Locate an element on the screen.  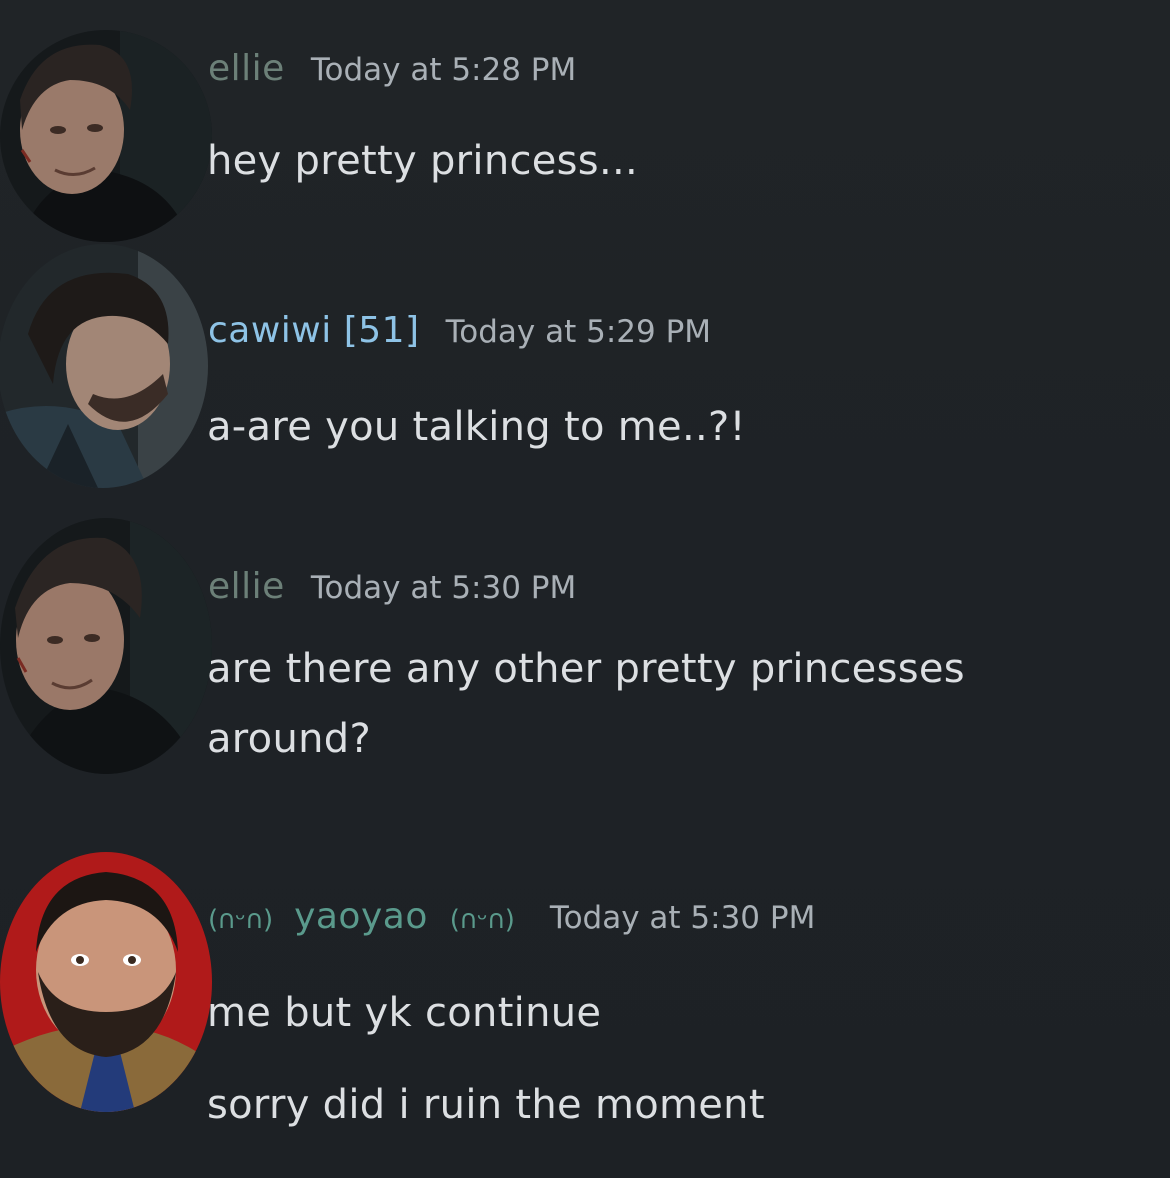
message-text: a-are you talking to me..?! is located at coordinates (476, 427).